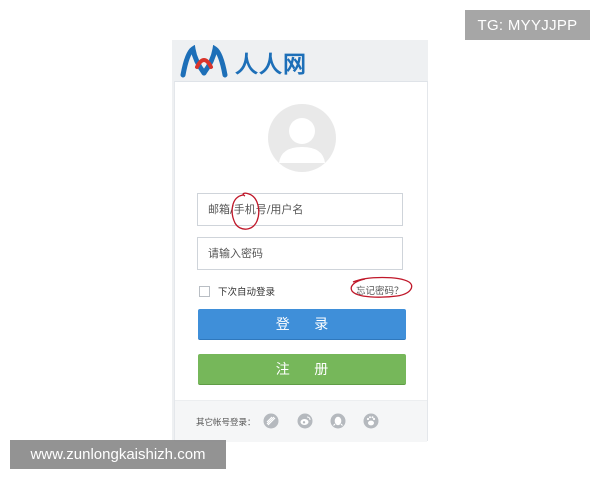 This screenshot has height=480, width=600. I want to click on account-input, so click(300, 209).